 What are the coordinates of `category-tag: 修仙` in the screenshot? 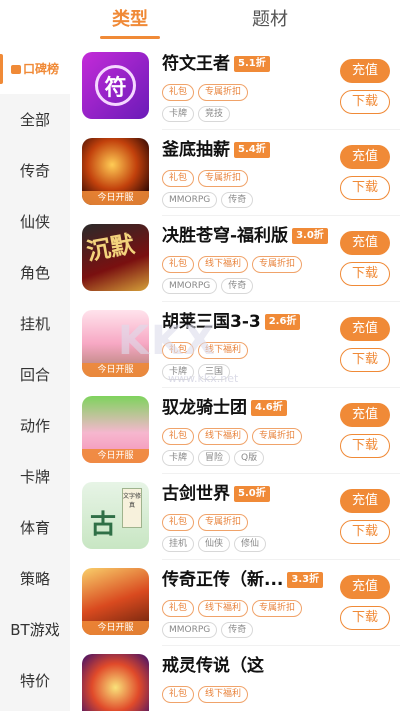 It's located at (250, 544).